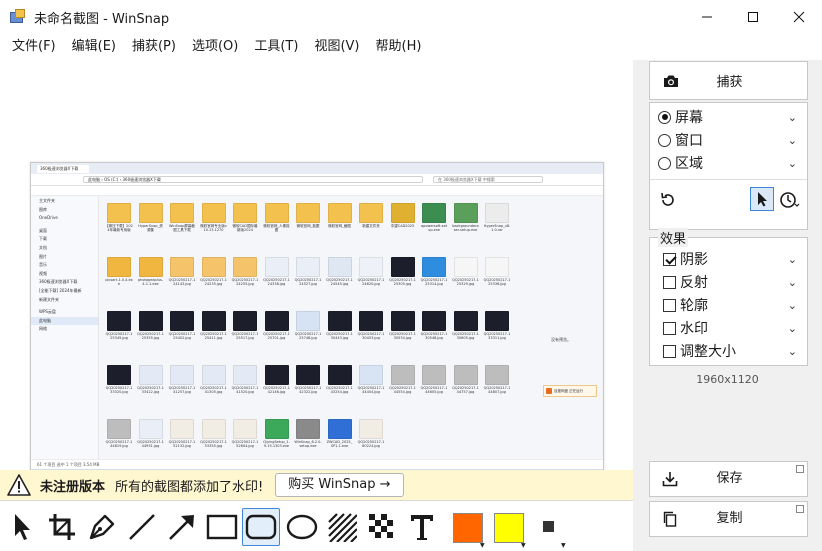 The width and height of the screenshot is (822, 551). Describe the element at coordinates (664, 117) in the screenshot. I see `mode-screen-radio` at that location.